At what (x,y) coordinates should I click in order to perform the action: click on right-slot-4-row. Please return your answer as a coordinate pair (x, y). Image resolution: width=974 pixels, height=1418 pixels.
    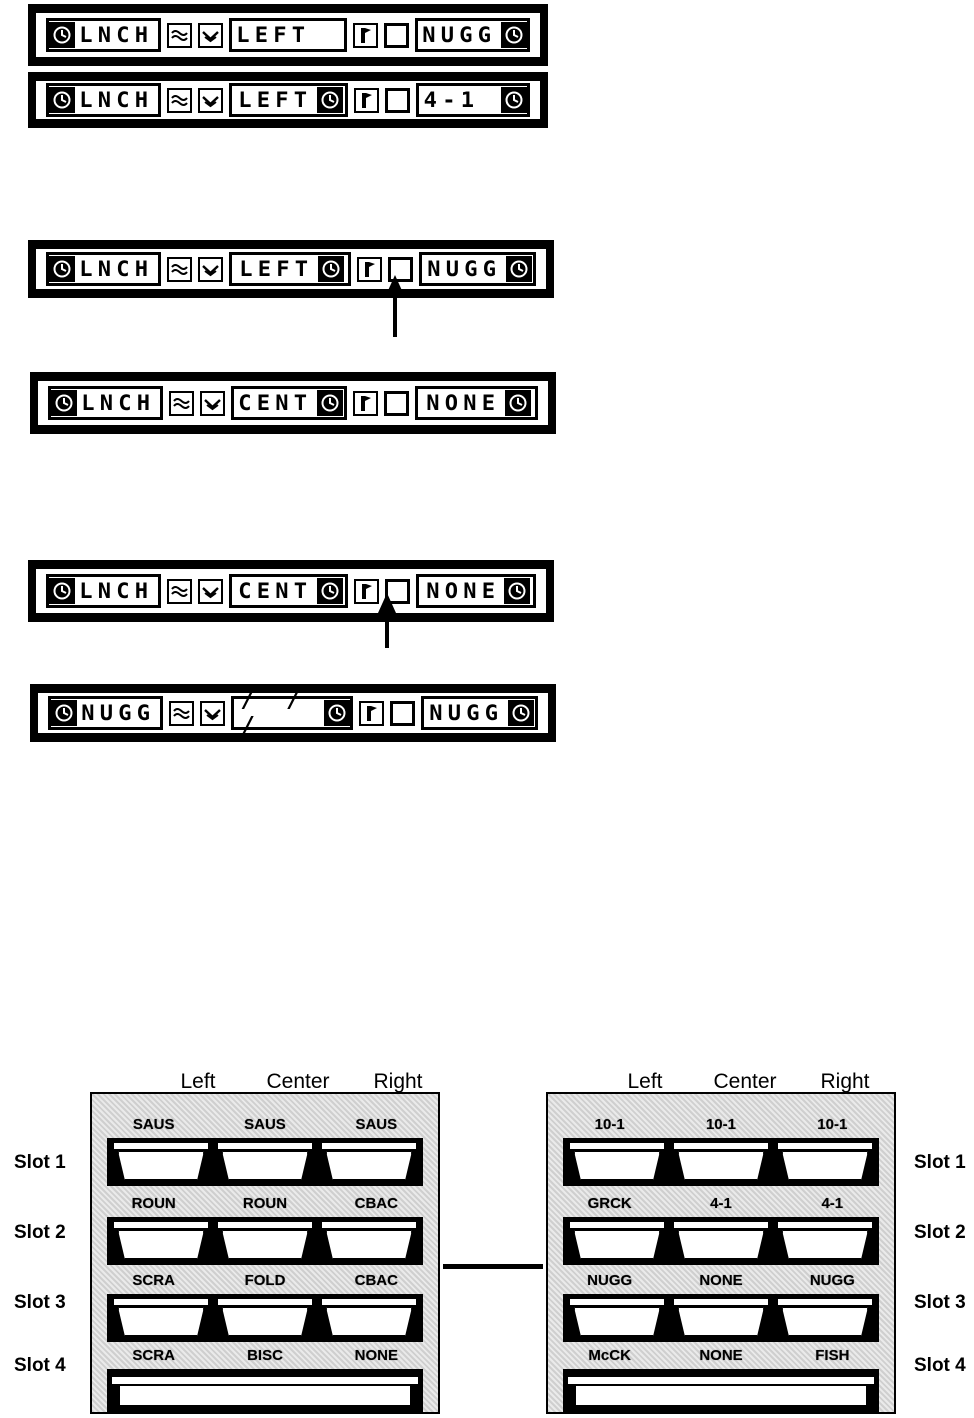
    Looking at the image, I should click on (721, 1391).